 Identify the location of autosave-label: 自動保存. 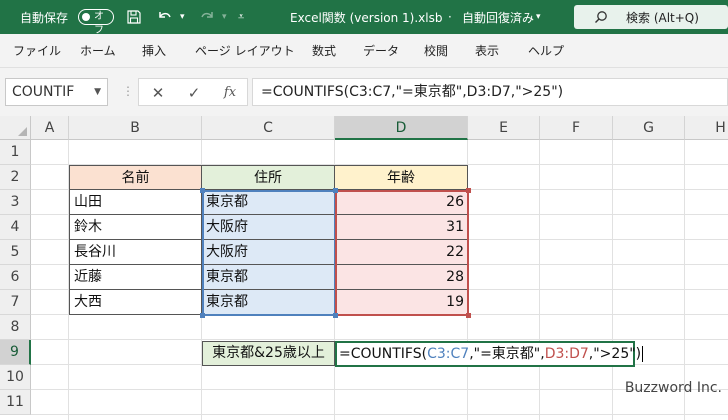
(44, 17).